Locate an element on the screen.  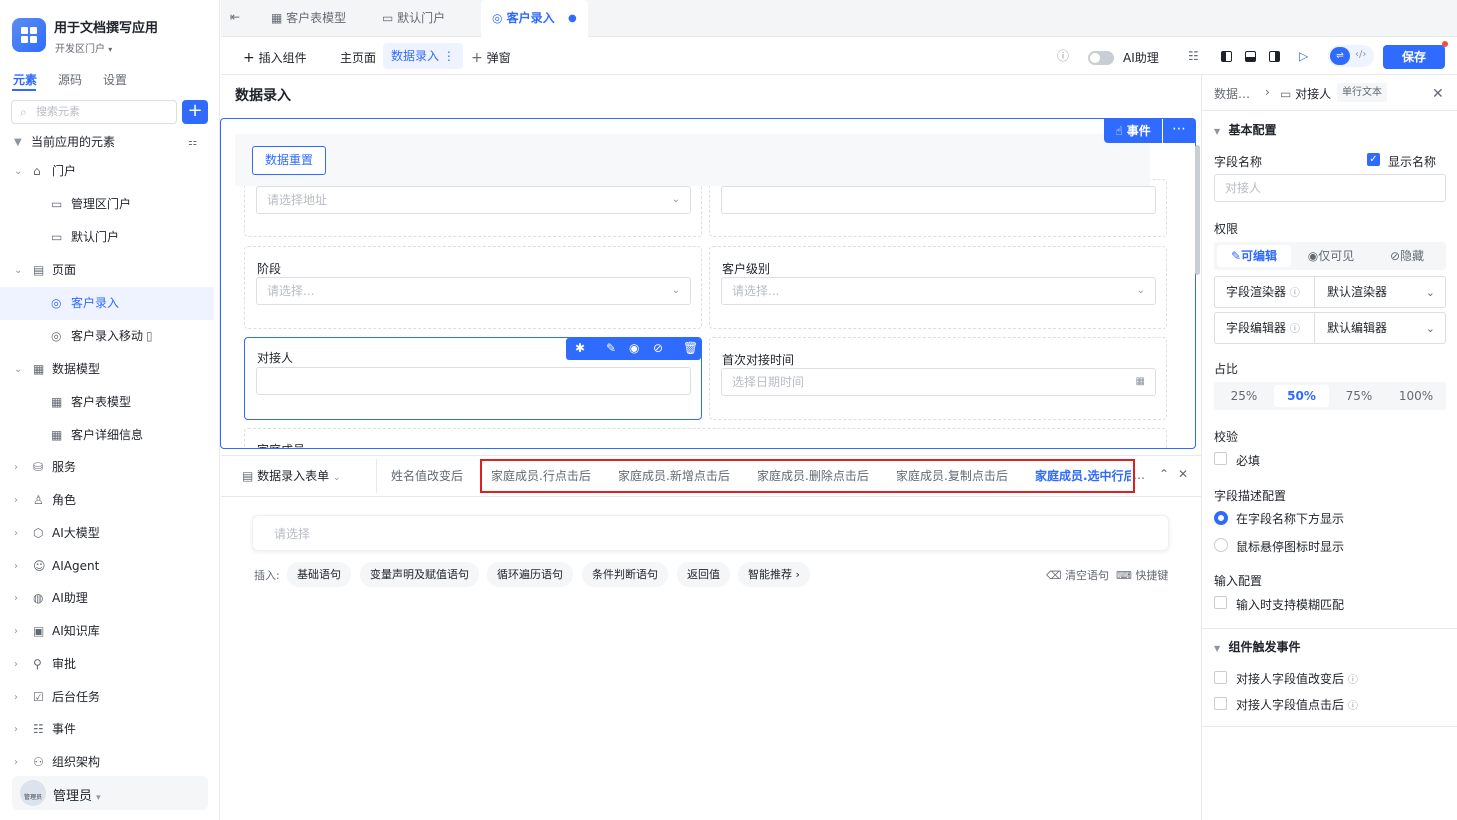
chip-condition-statement: 条件判断语句 is located at coordinates (625, 574).